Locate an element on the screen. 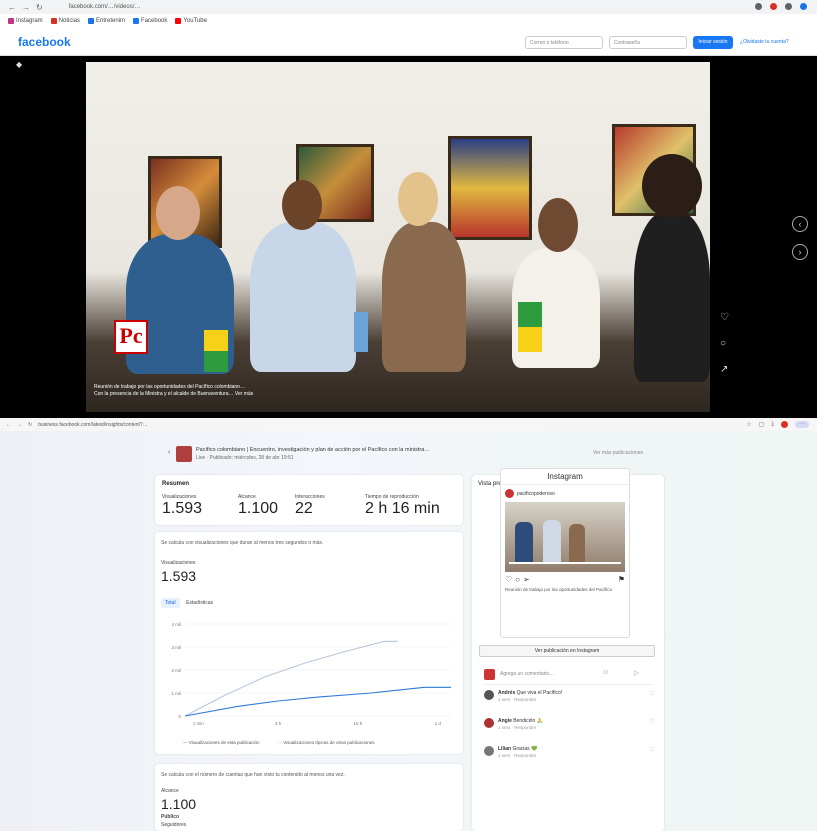 The width and height of the screenshot is (817, 831). back-arrow-icon: ◆ is located at coordinates (19, 64).